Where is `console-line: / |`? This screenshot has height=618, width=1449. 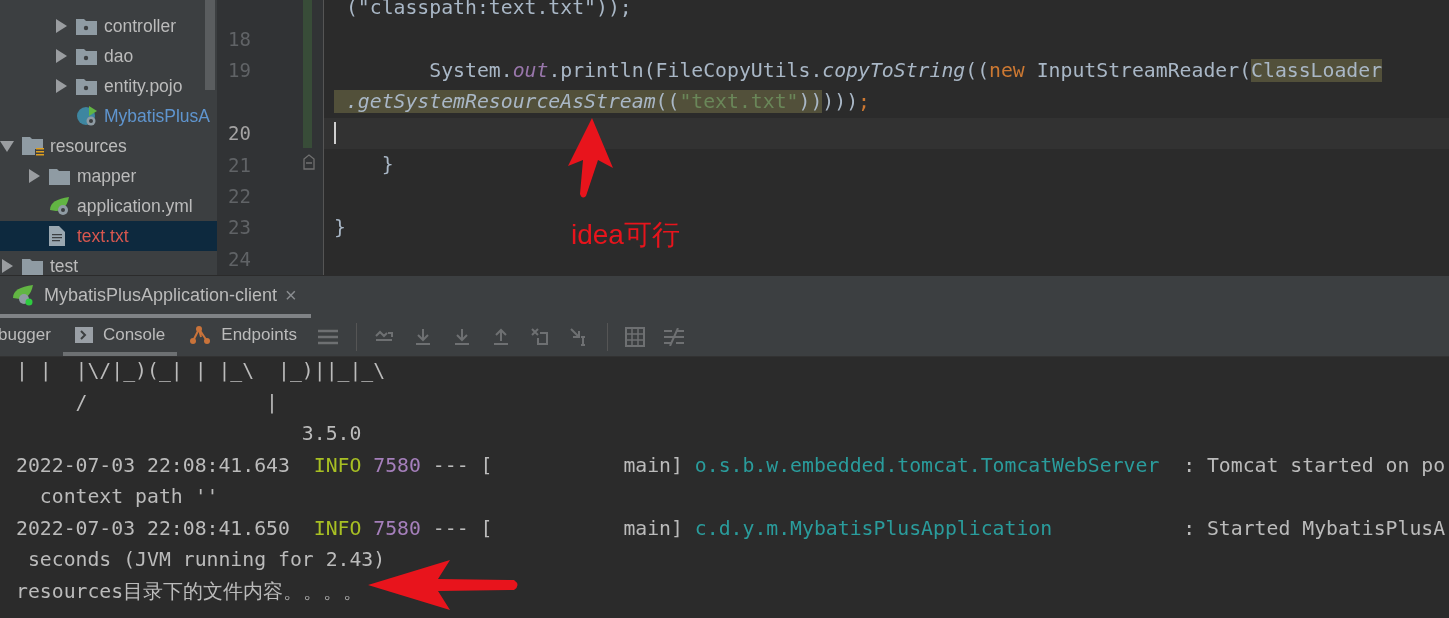 console-line: / | is located at coordinates (176, 402).